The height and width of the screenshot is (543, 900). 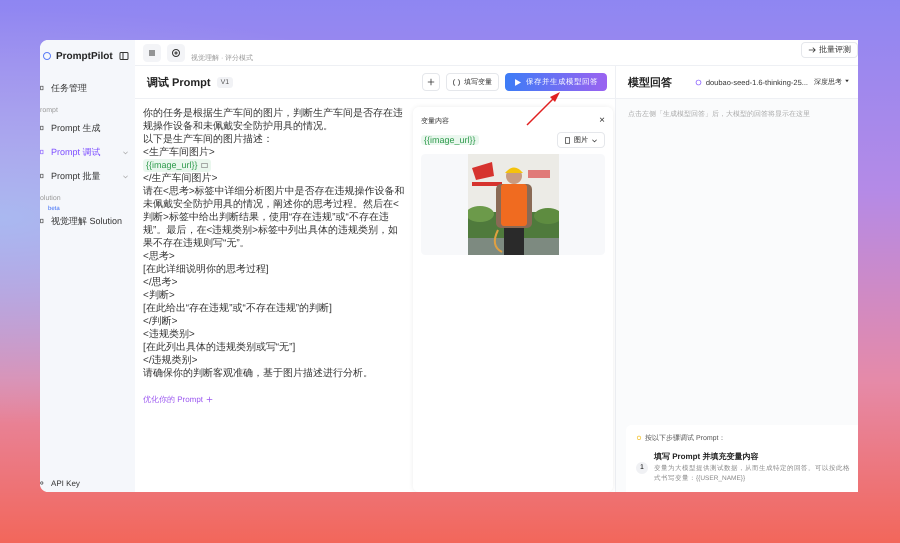 What do you see at coordinates (456, 82) in the screenshot?
I see `braces-icon` at bounding box center [456, 82].